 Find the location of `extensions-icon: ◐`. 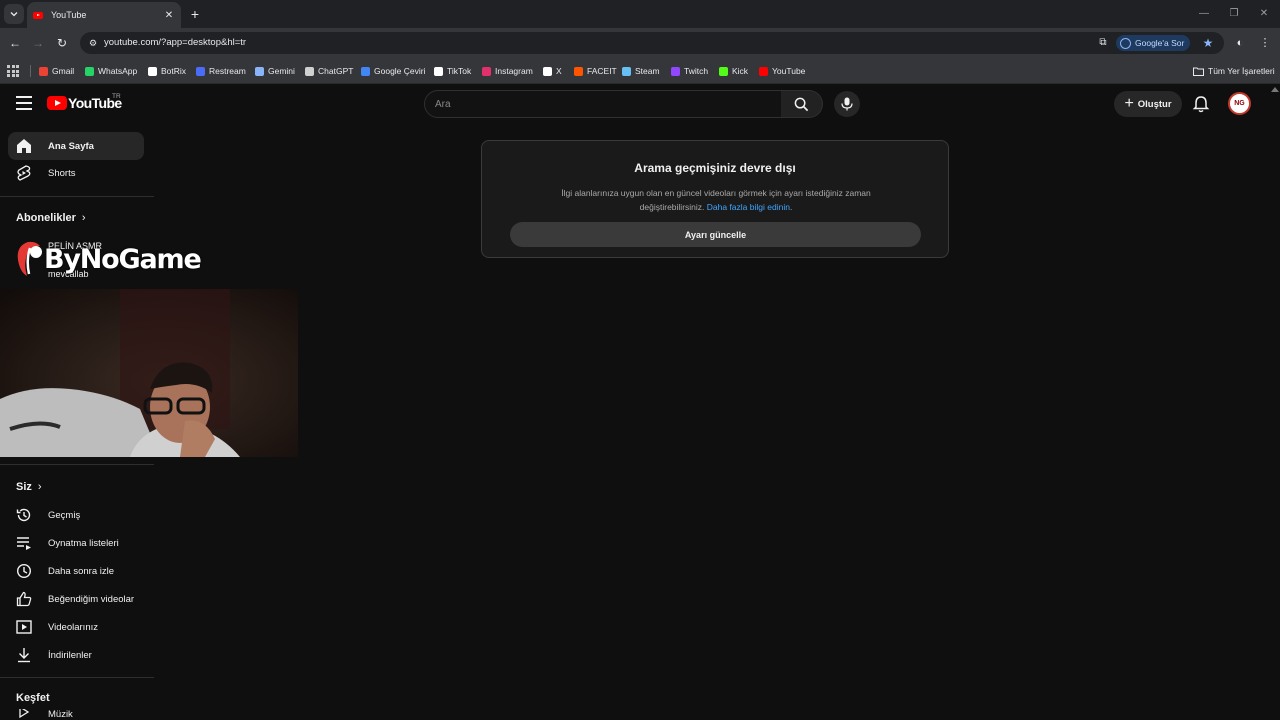

extensions-icon: ◐ is located at coordinates (1240, 43).